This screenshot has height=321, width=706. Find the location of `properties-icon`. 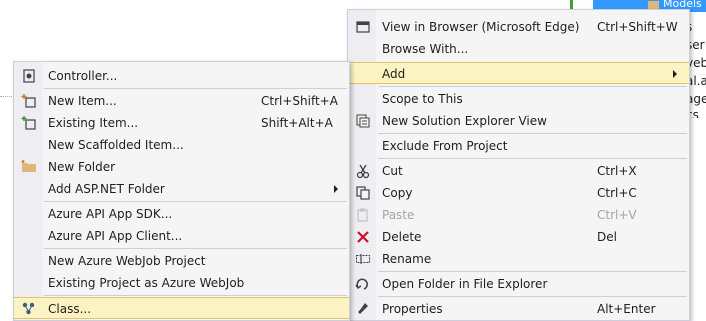

properties-icon is located at coordinates (363, 308).